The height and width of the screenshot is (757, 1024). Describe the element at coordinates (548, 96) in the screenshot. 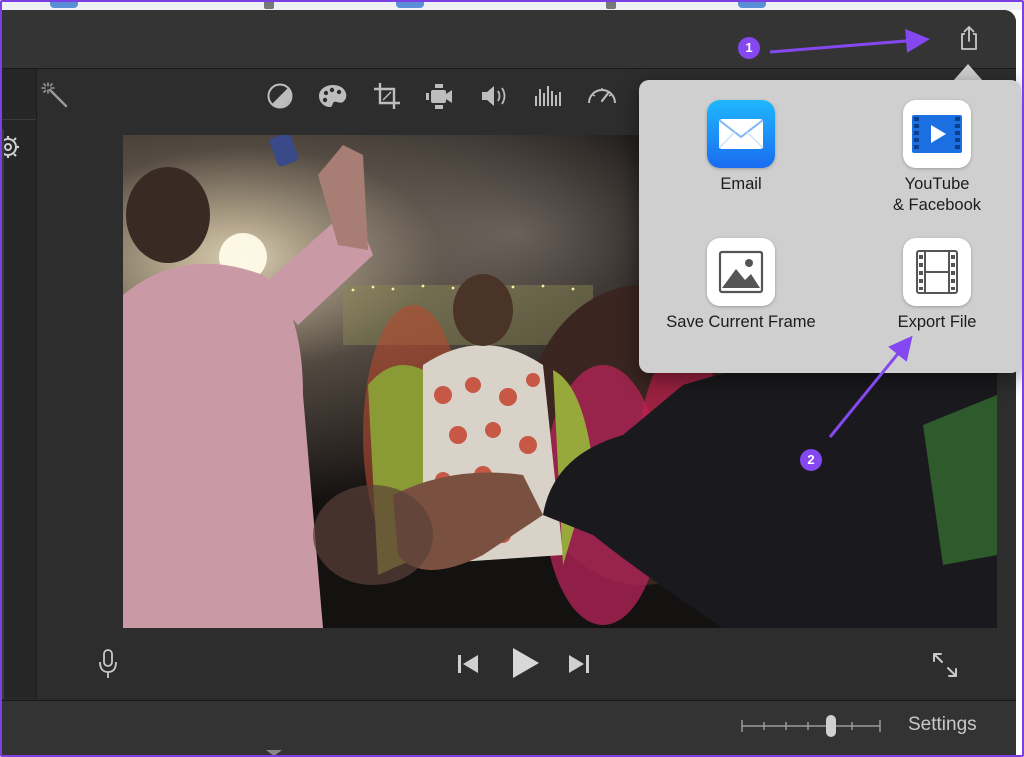

I see `noise-reduction-icon` at that location.